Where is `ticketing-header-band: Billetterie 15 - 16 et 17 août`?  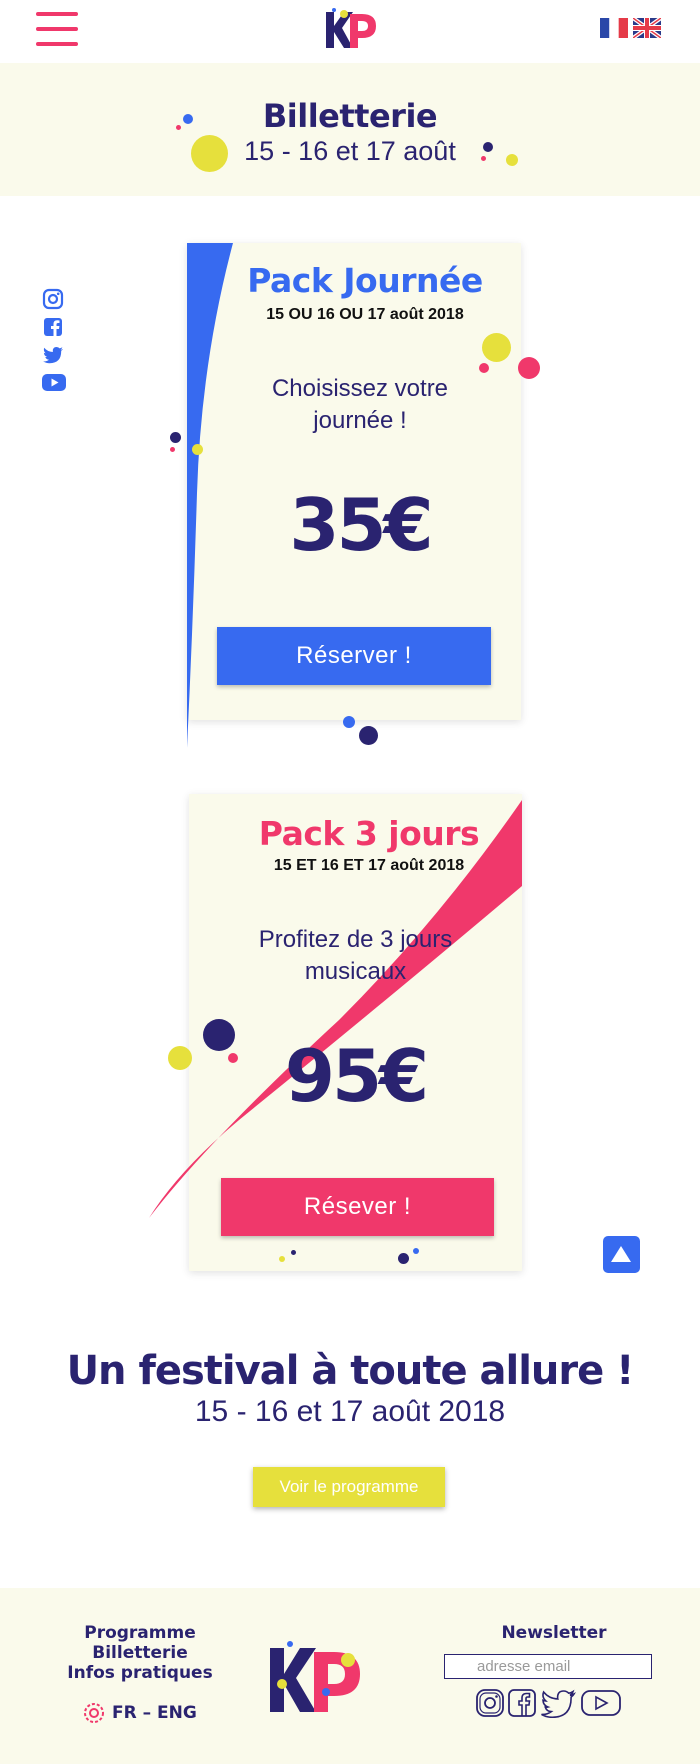
ticketing-header-band: Billetterie 15 - 16 et 17 août is located at coordinates (350, 129).